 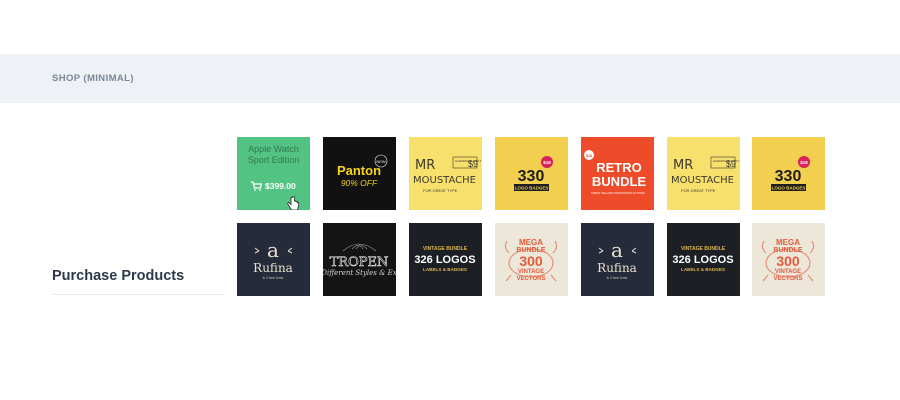 I want to click on product-tile-330-logo-badges-2: $18 330 LOGO BADGES, so click(x=788, y=173).